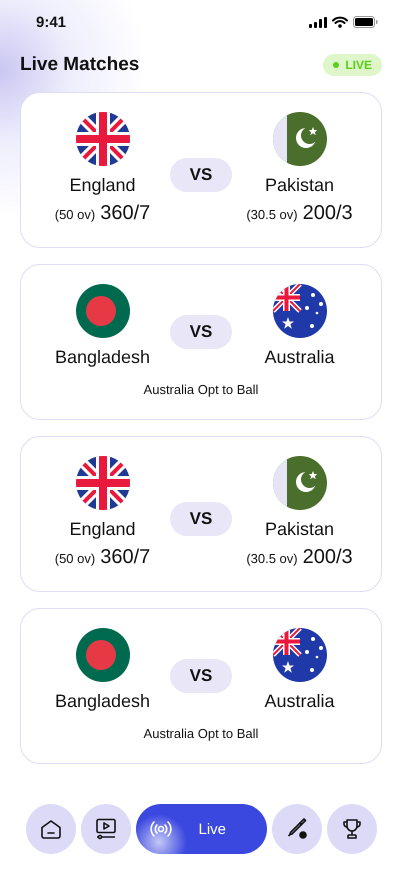  Describe the element at coordinates (358, 65) in the screenshot. I see `live-label: LIVE` at that location.